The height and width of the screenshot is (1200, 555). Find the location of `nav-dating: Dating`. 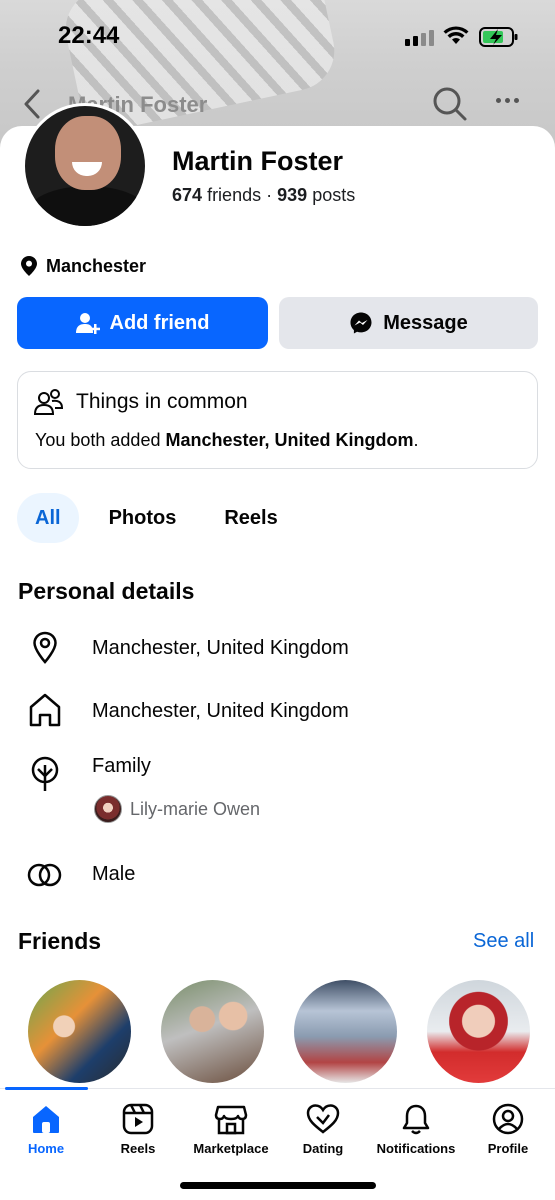

nav-dating: Dating is located at coordinates (323, 1129).